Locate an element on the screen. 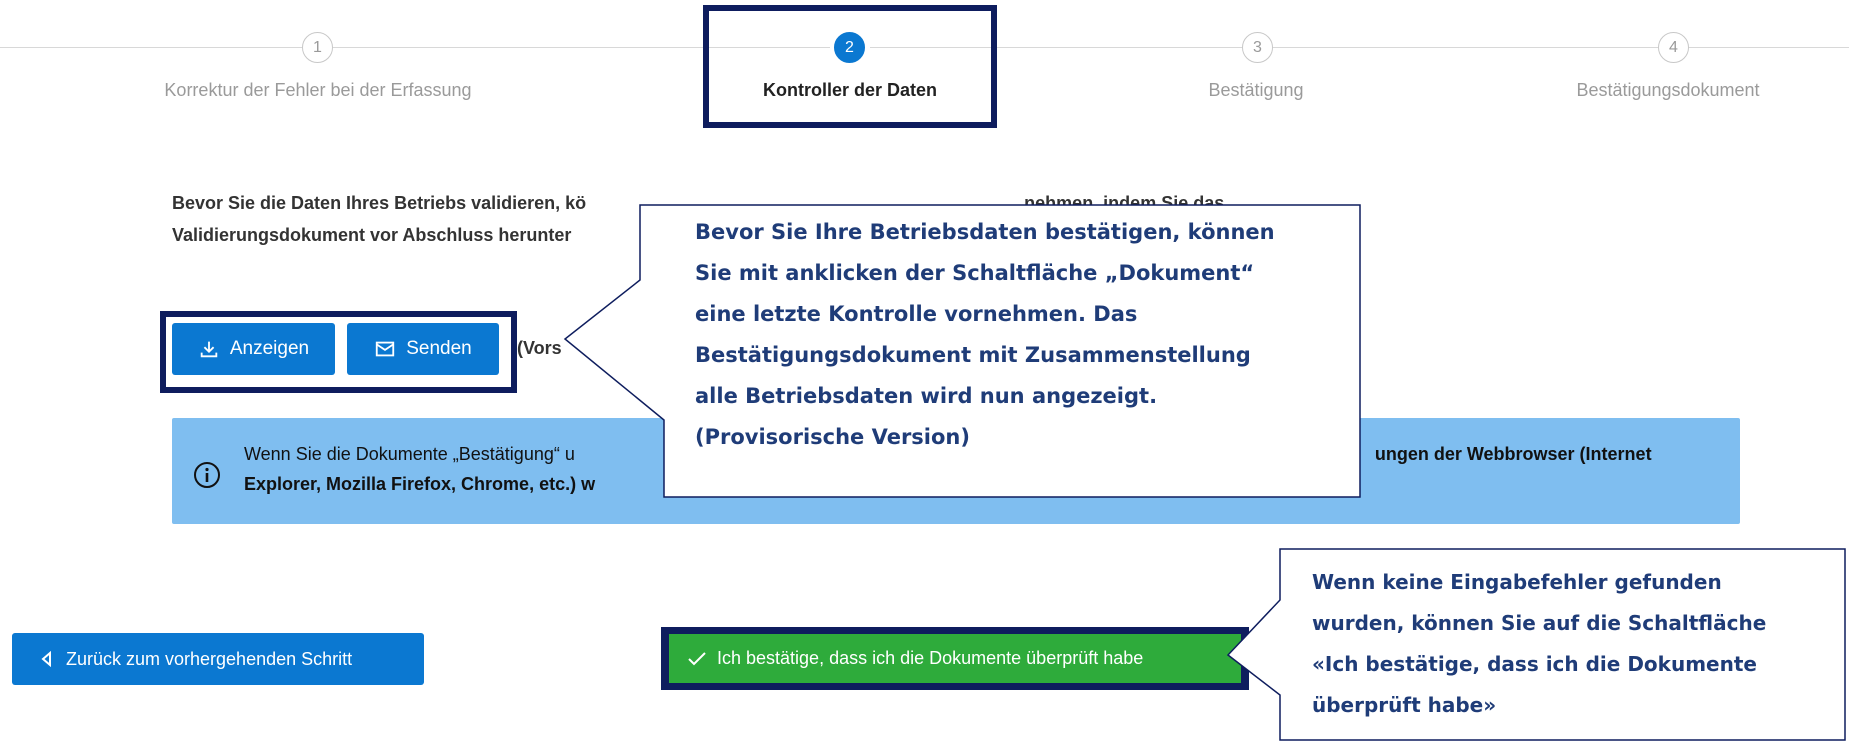  step-3-indicator: 3 is located at coordinates (1257, 47).